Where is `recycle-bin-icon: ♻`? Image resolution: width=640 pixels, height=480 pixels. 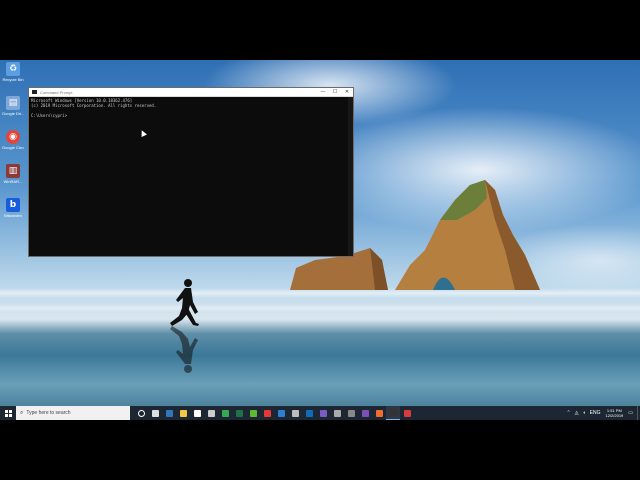
recycle-bin-icon: ♻ is located at coordinates (13, 69).